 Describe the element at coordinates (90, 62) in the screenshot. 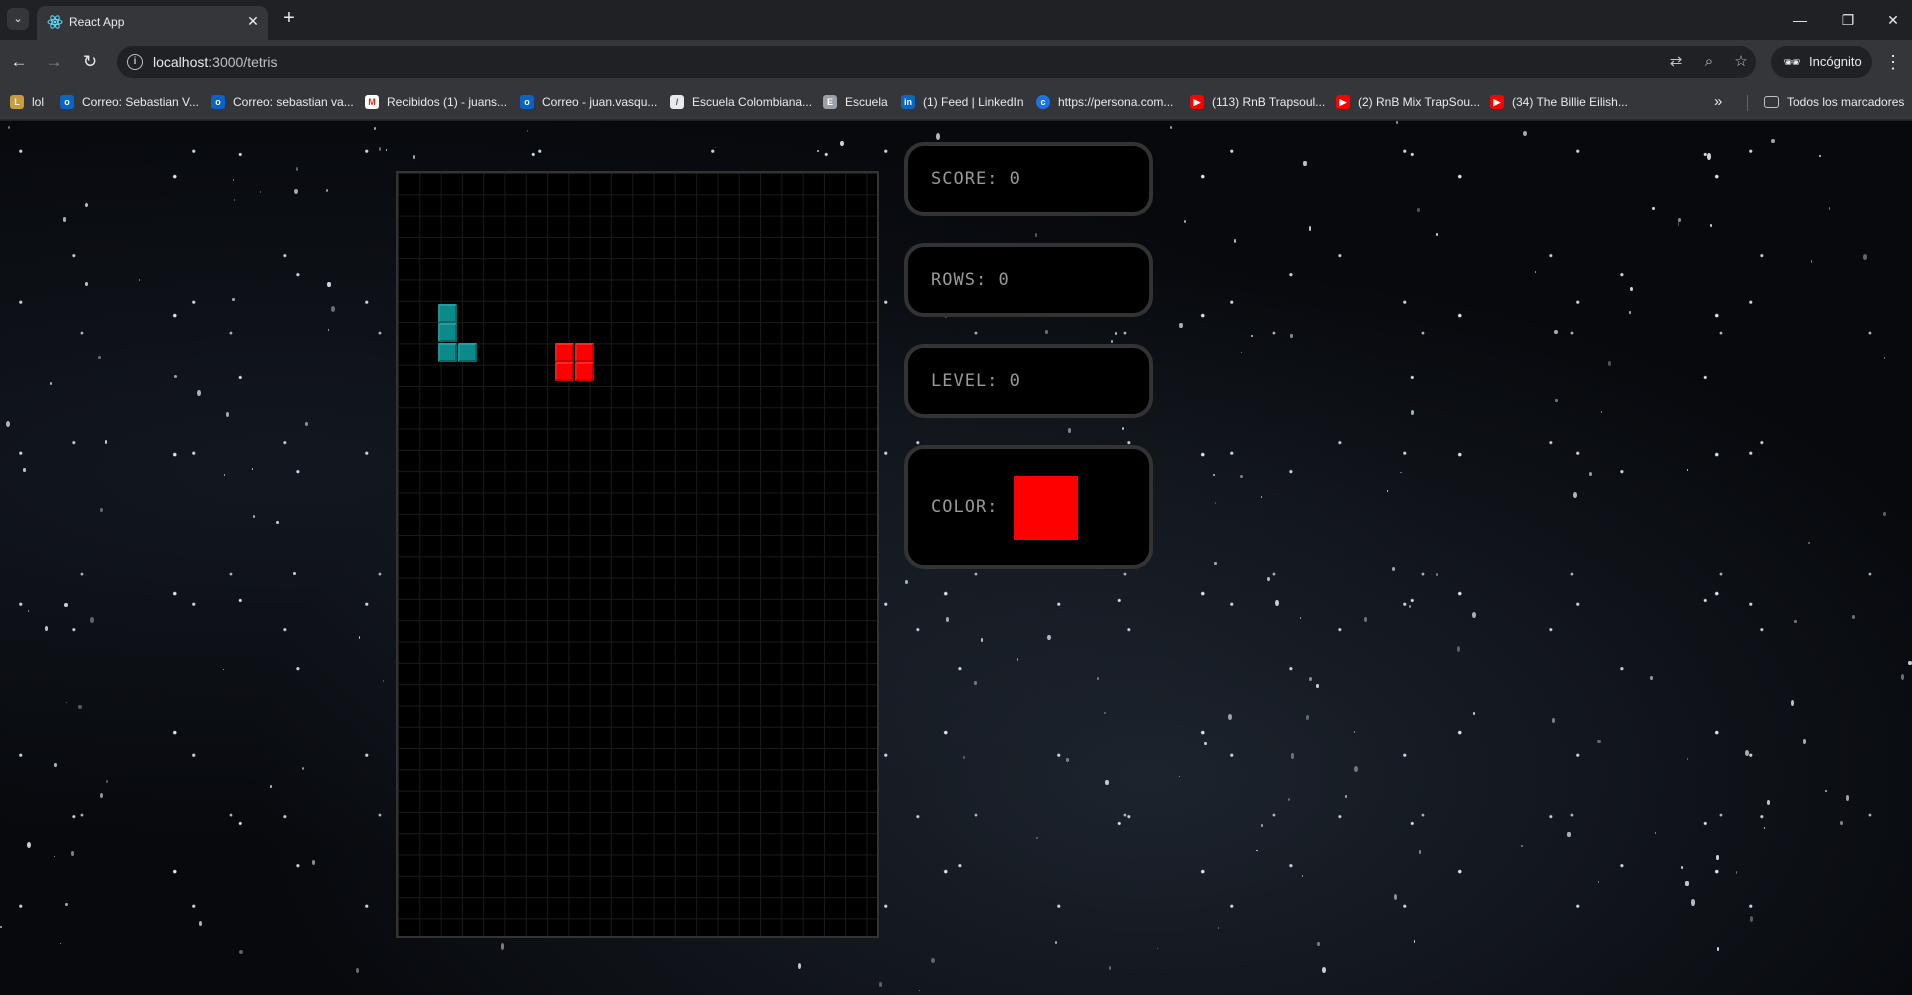

I see `reload-icon: ↻` at that location.